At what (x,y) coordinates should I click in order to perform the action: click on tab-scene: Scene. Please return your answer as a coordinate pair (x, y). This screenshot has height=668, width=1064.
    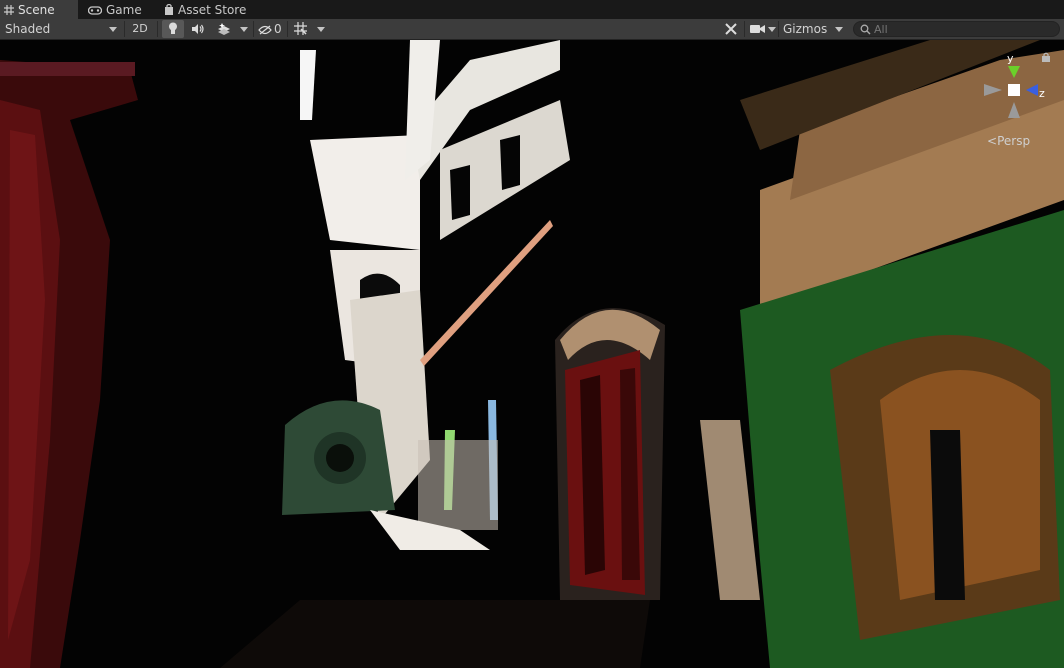
    Looking at the image, I should click on (39, 9).